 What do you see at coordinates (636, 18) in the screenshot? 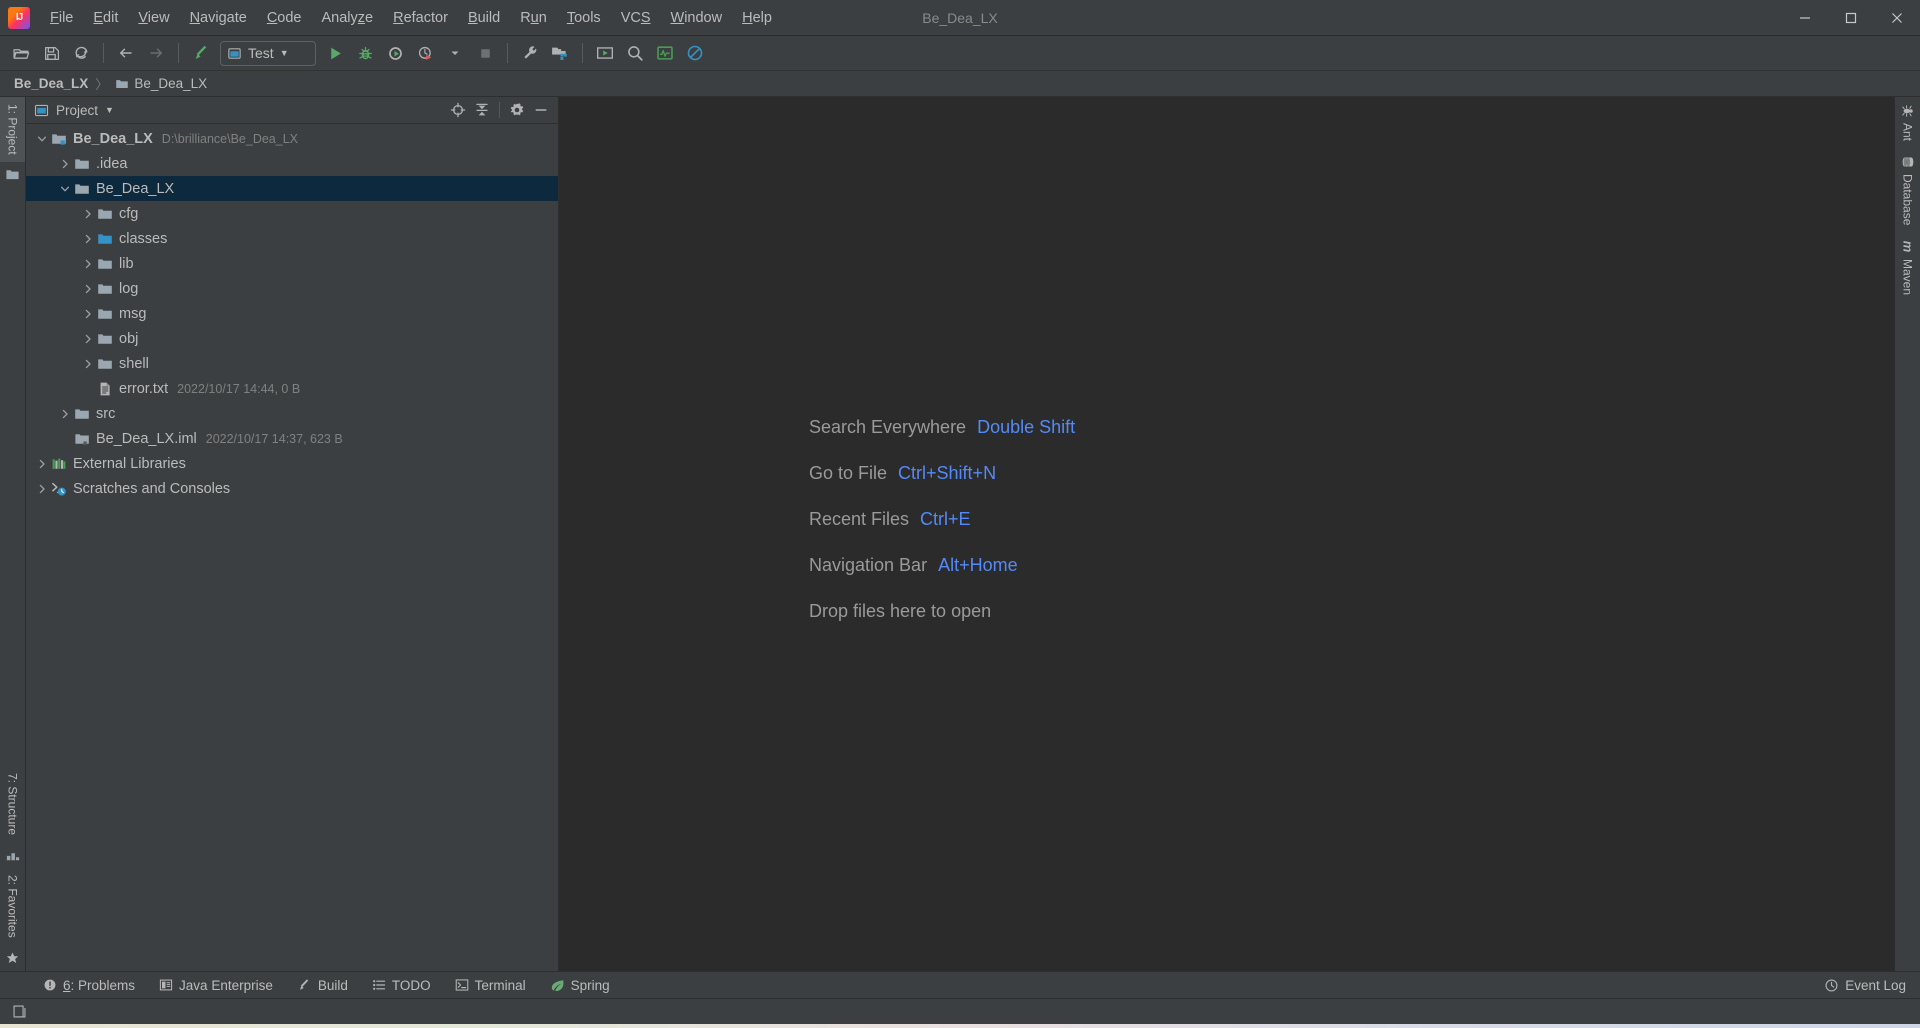
I see `menu-item-vcs: VCS` at bounding box center [636, 18].